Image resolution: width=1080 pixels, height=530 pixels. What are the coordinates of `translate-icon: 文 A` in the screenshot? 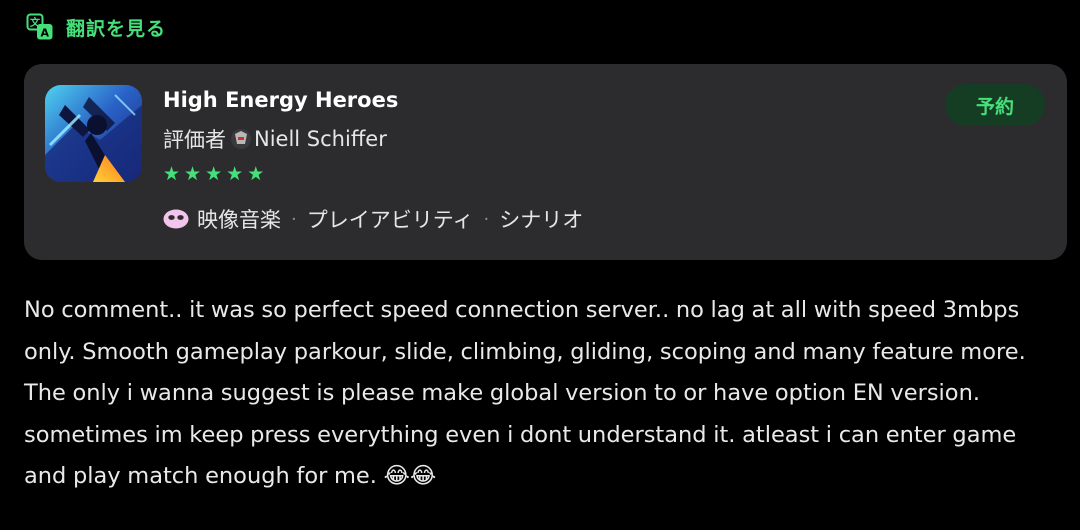 It's located at (39, 26).